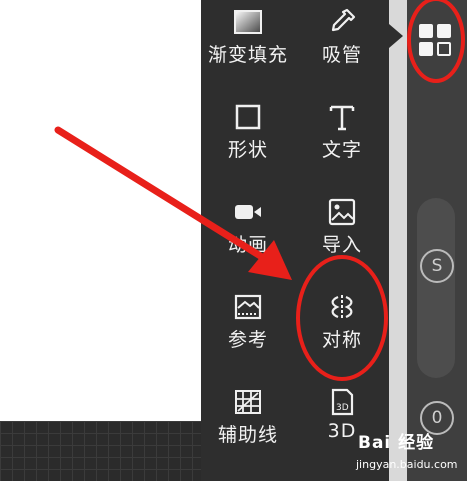 This screenshot has width=467, height=481. I want to click on size-button: S, so click(437, 266).